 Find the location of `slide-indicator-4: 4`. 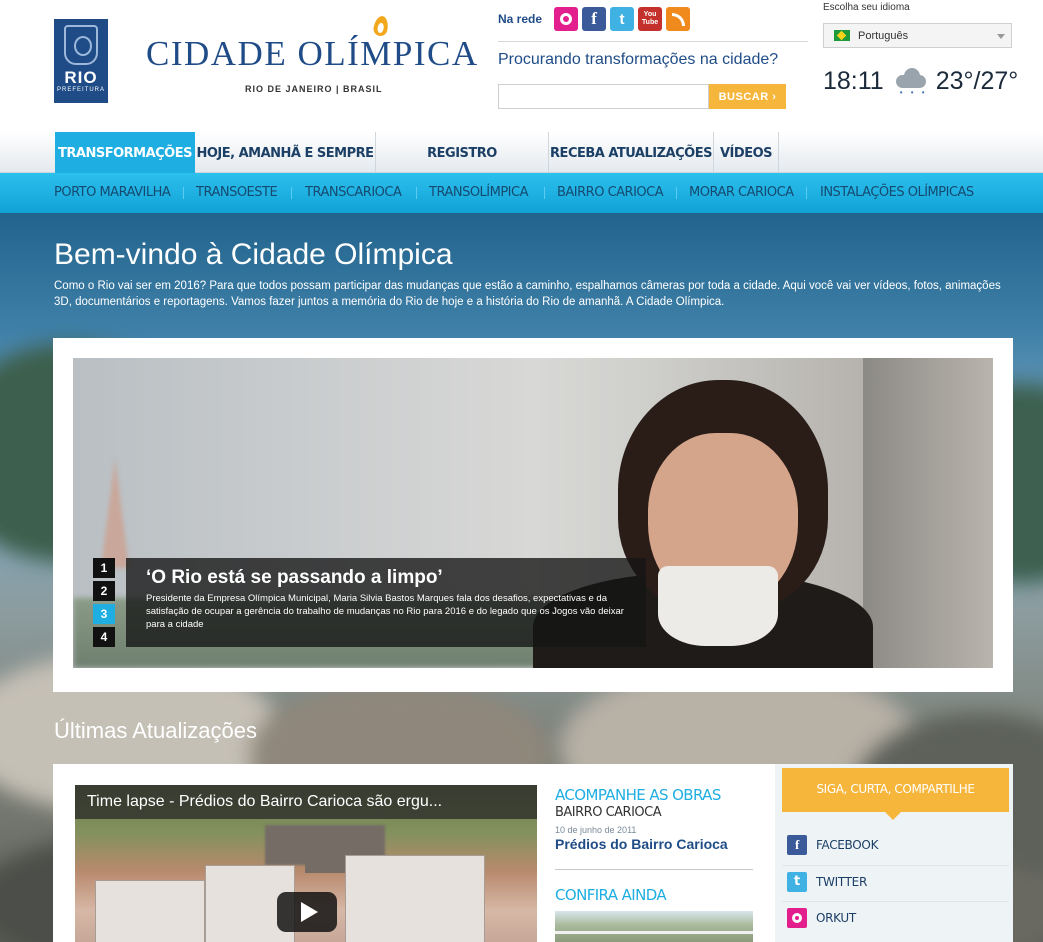

slide-indicator-4: 4 is located at coordinates (104, 637).